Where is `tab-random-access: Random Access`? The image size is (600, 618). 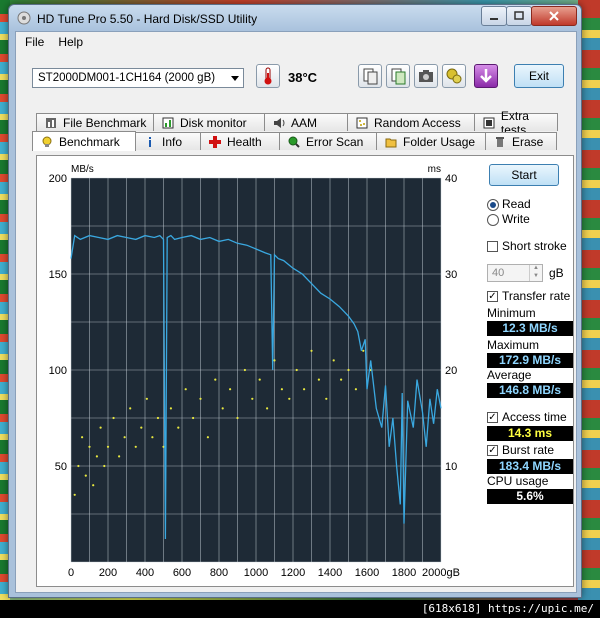
tab-random-access: Random Access is located at coordinates (411, 122).